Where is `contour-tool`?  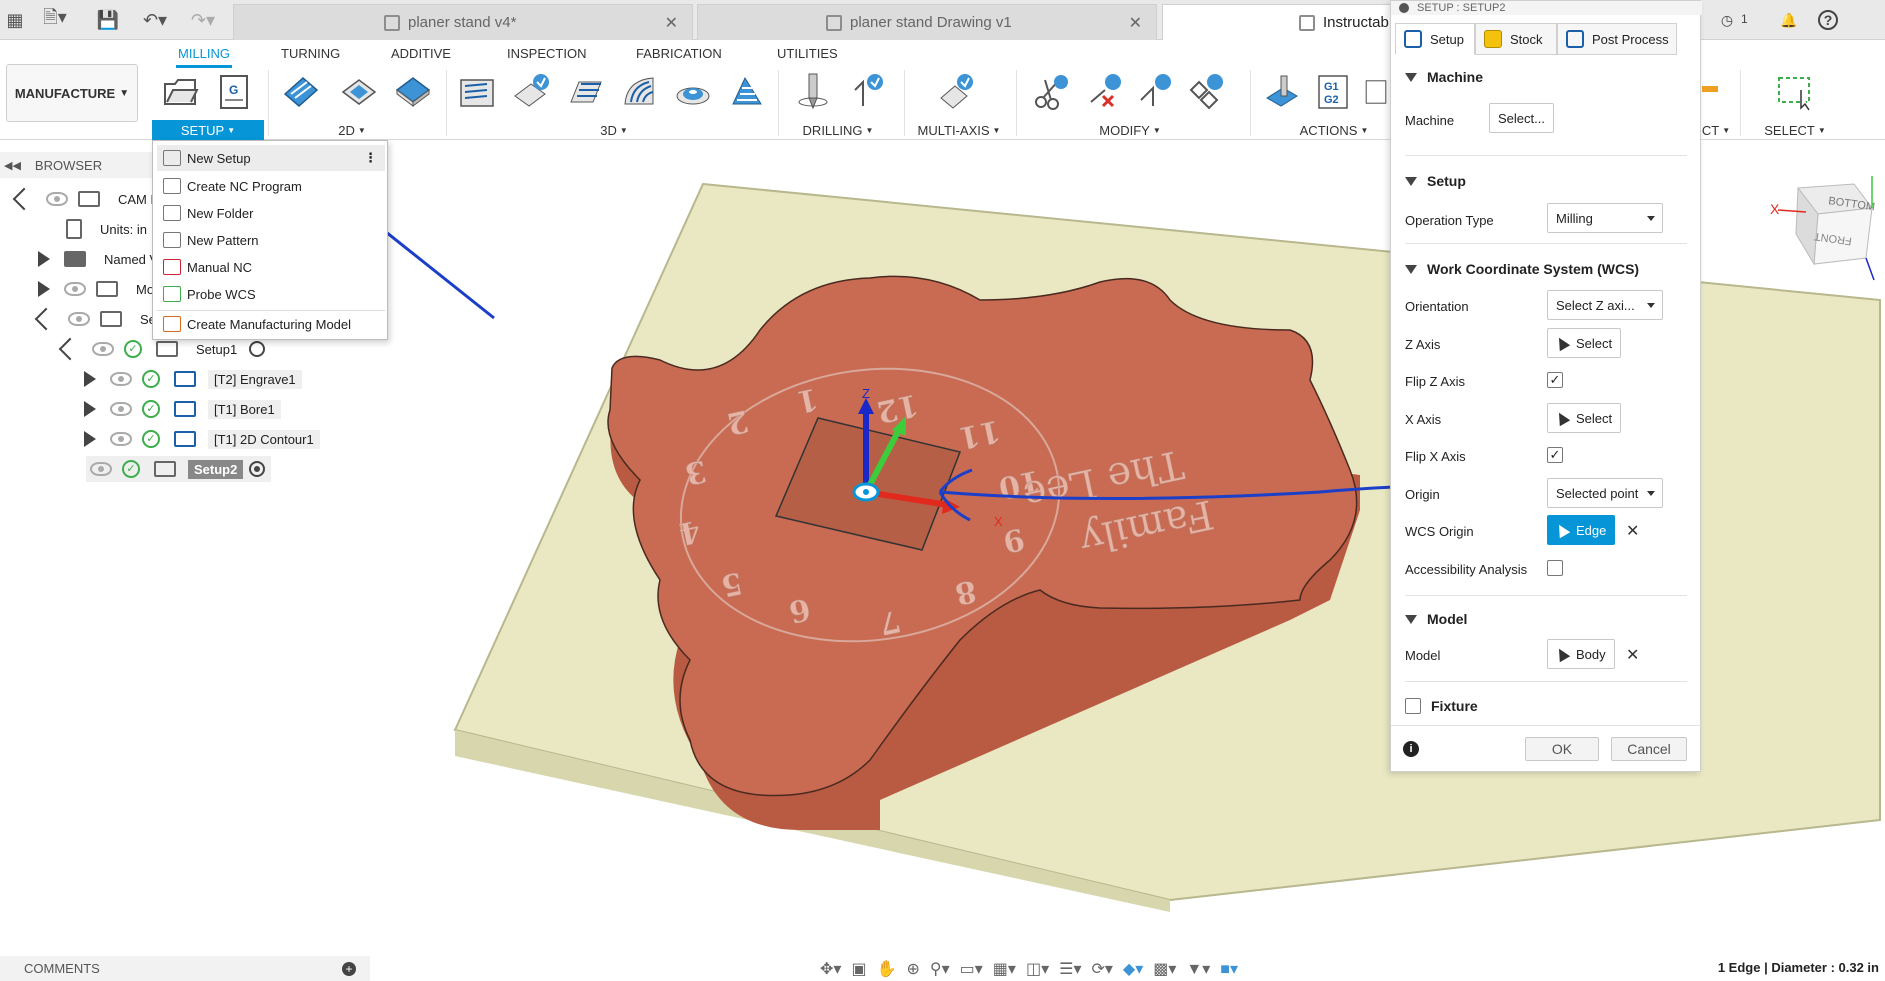
contour-tool is located at coordinates (747, 92).